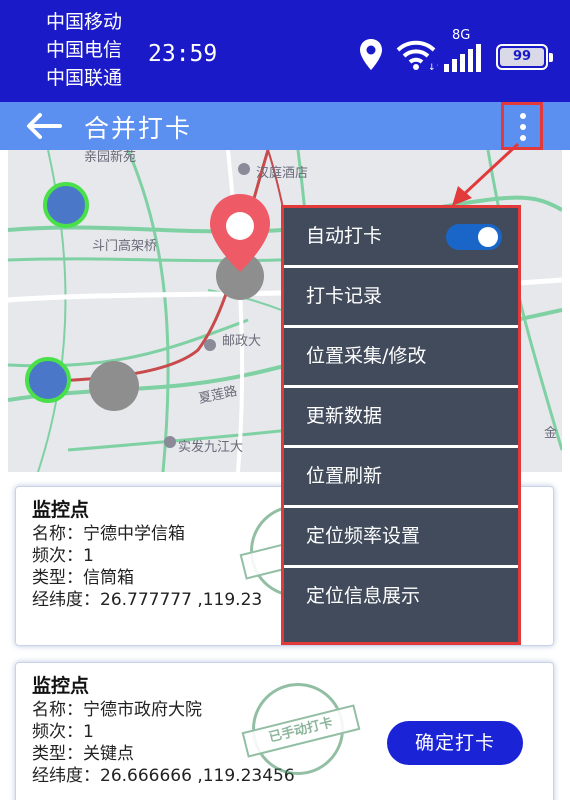 The height and width of the screenshot is (800, 570). What do you see at coordinates (44, 126) in the screenshot?
I see `back-arrow-icon` at bounding box center [44, 126].